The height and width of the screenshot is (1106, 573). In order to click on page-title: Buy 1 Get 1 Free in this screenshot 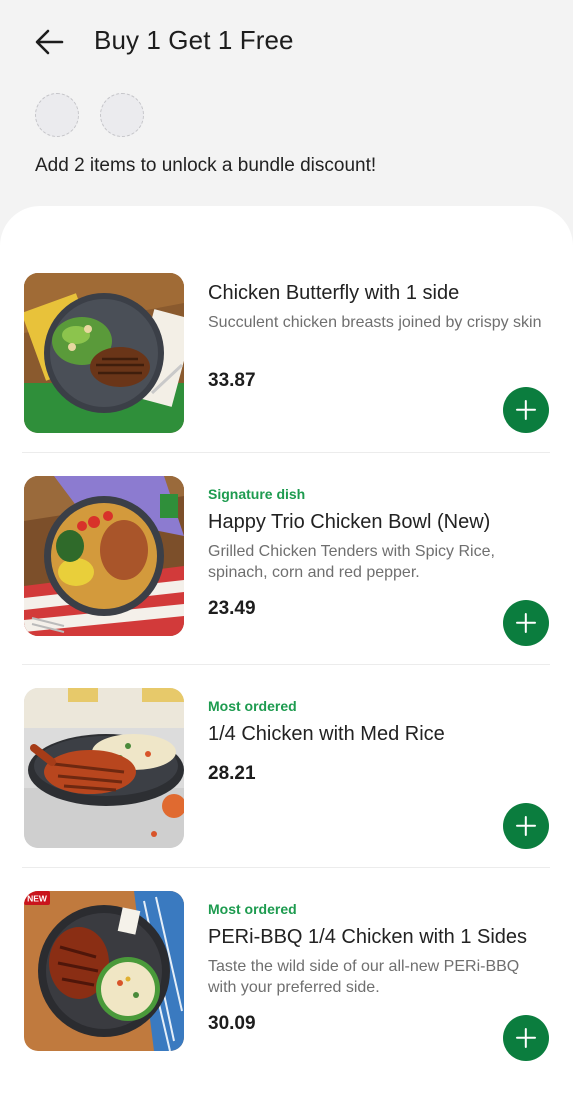, I will do `click(194, 40)`.